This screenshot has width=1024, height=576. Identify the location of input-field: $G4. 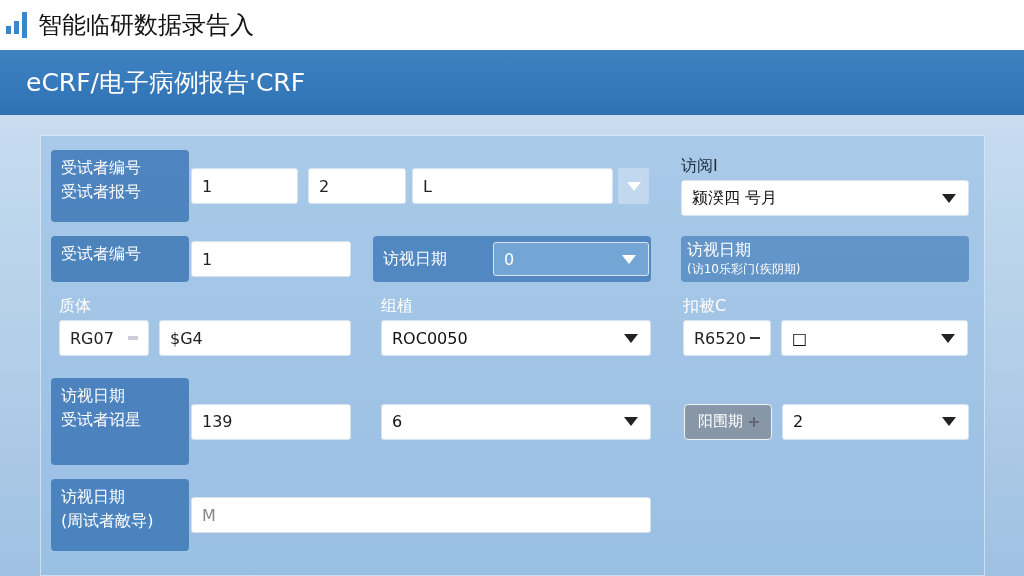
(255, 338).